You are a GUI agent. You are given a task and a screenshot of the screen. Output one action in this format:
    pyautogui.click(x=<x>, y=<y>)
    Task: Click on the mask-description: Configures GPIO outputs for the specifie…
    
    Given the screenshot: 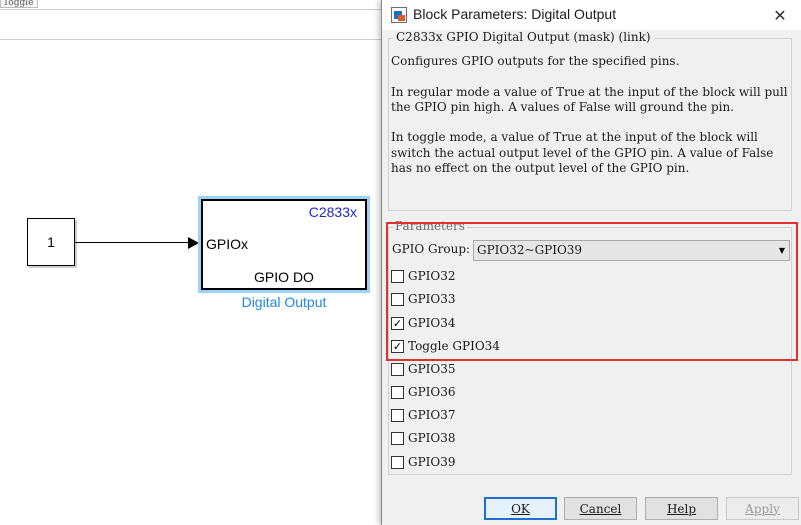 What is the action you would take?
    pyautogui.click(x=591, y=115)
    